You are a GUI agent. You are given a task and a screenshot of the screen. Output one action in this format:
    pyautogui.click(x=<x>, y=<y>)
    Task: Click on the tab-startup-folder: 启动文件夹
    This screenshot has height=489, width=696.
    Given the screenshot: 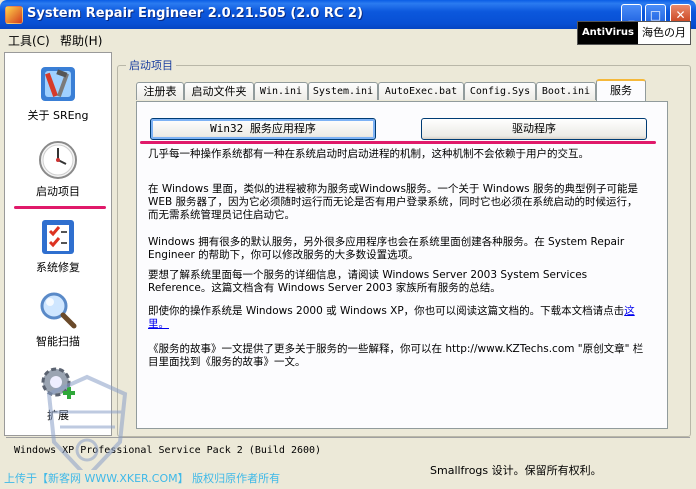 What is the action you would take?
    pyautogui.click(x=219, y=91)
    